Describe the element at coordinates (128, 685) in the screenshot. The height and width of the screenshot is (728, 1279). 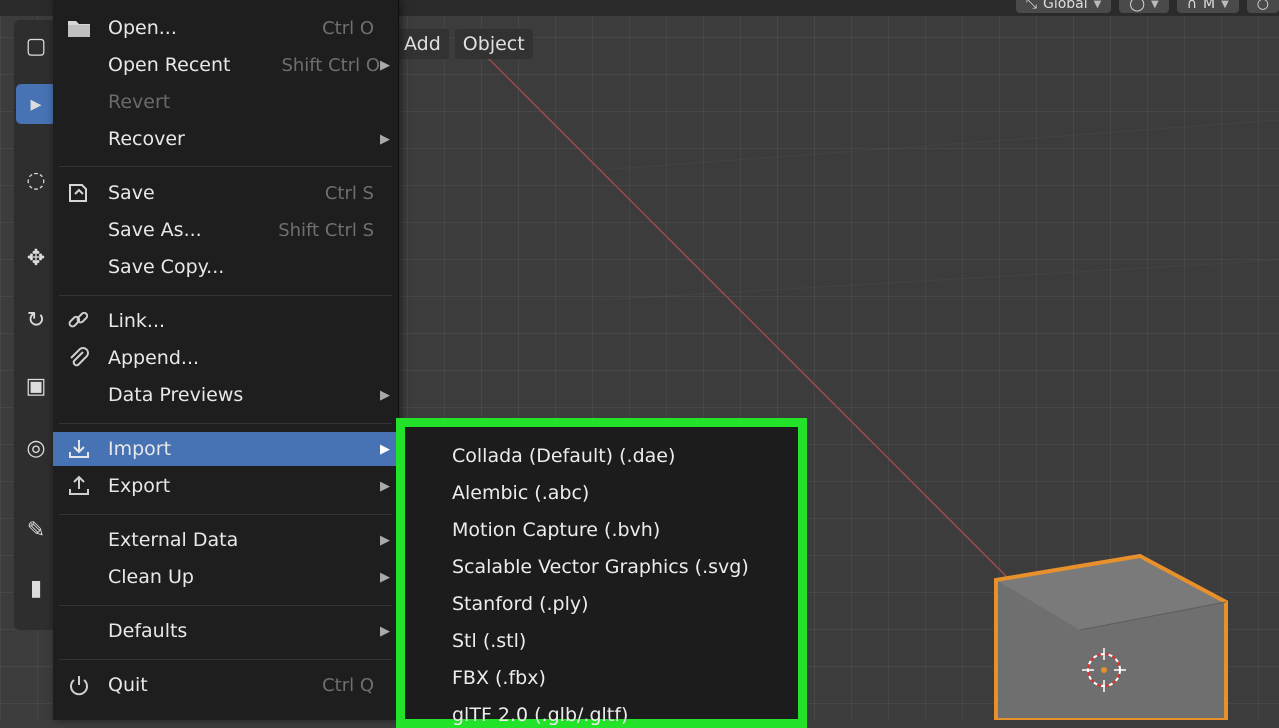
I see `menu-item-label: Quit` at that location.